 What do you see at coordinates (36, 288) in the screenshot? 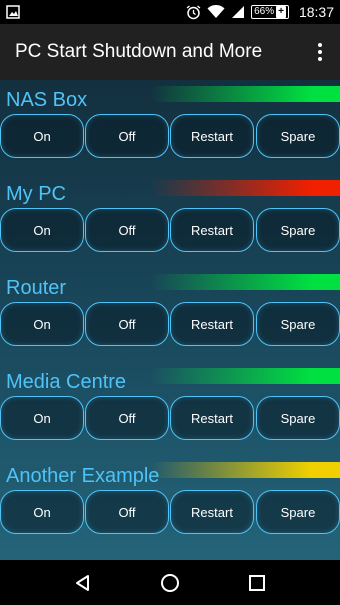
I see `device-name: Router` at bounding box center [36, 288].